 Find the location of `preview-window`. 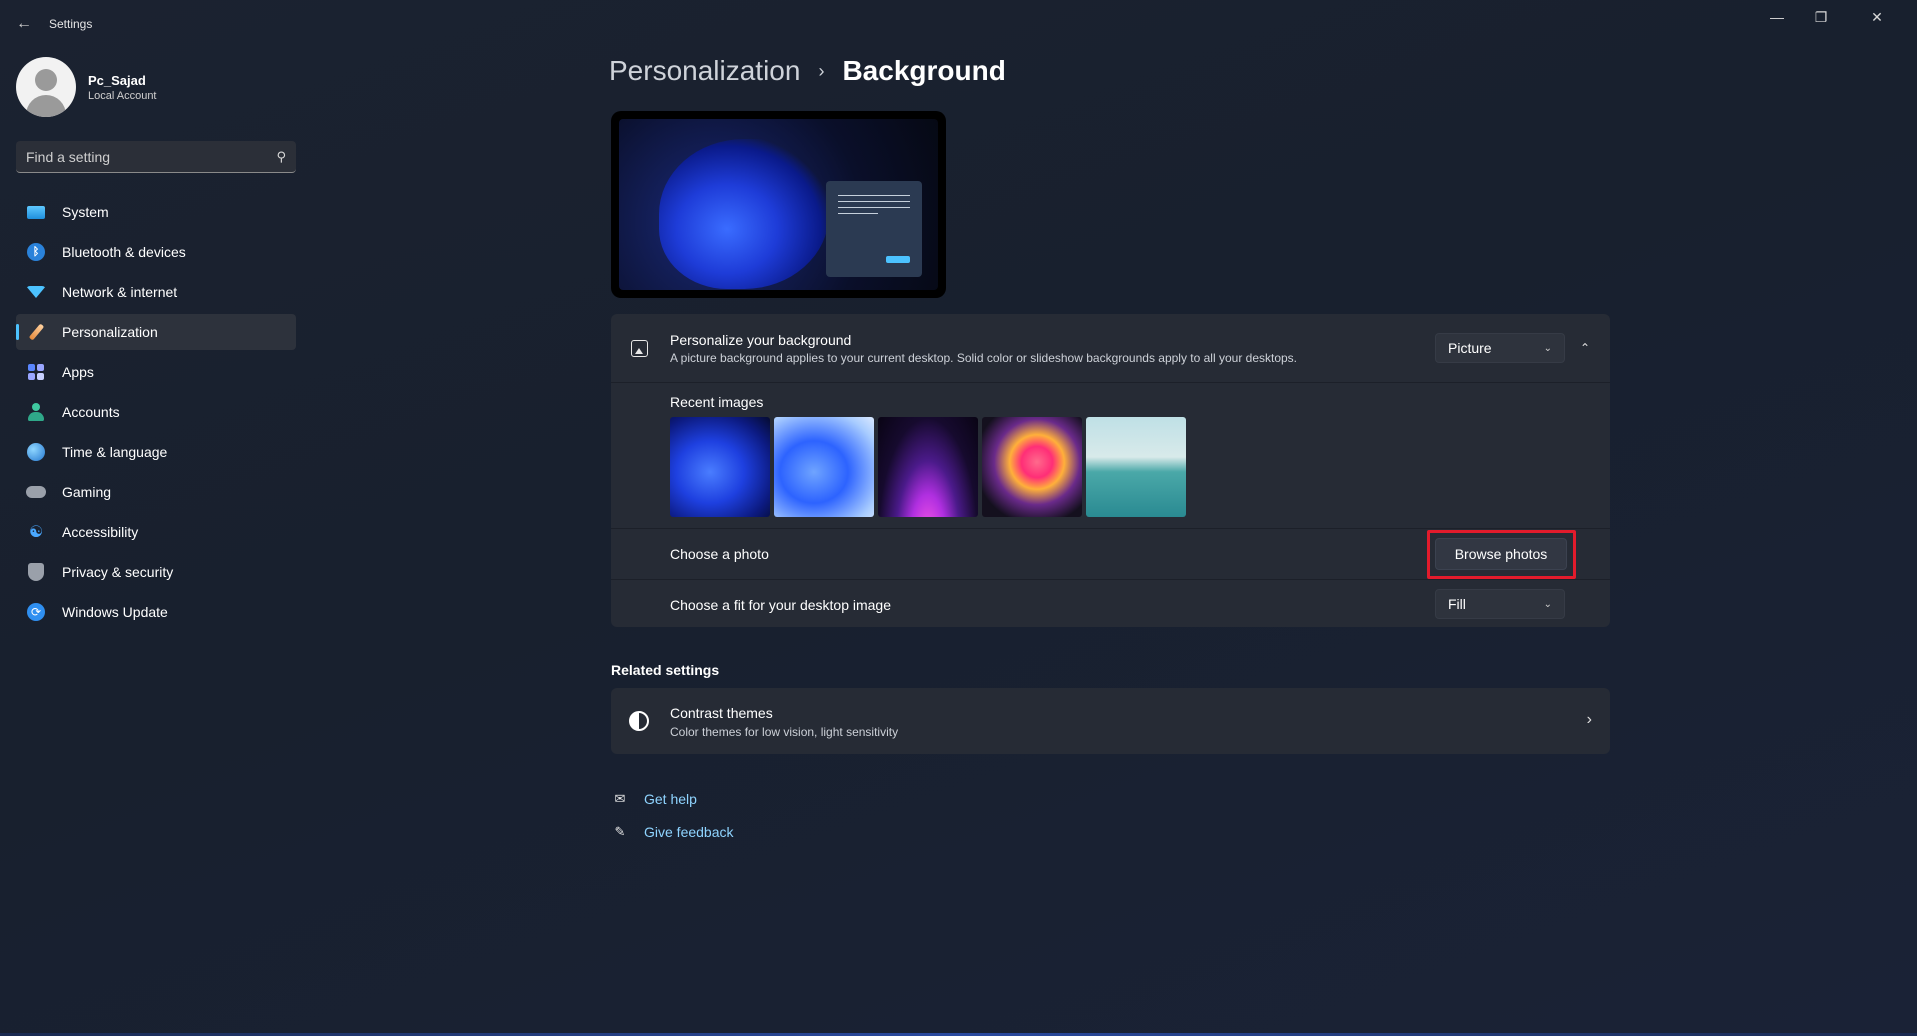

preview-window is located at coordinates (874, 229).